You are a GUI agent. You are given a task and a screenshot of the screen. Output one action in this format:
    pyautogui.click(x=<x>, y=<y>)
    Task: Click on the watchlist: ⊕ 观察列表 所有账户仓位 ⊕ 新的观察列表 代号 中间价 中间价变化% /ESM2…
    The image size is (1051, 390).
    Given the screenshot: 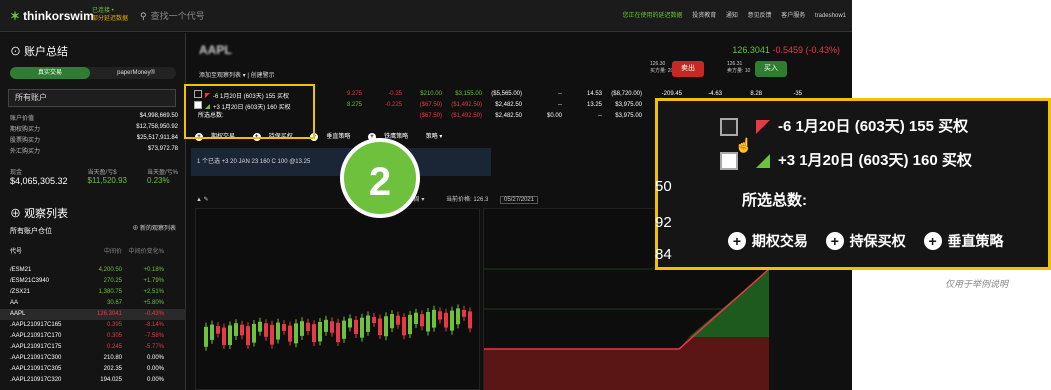 What is the action you would take?
    pyautogui.click(x=93, y=295)
    